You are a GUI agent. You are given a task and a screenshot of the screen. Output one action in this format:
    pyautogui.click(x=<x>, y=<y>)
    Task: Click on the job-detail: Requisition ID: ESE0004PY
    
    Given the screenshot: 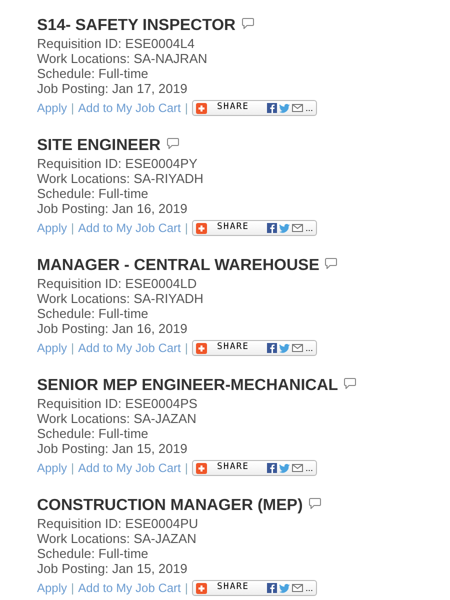 What is the action you would take?
    pyautogui.click(x=117, y=163)
    